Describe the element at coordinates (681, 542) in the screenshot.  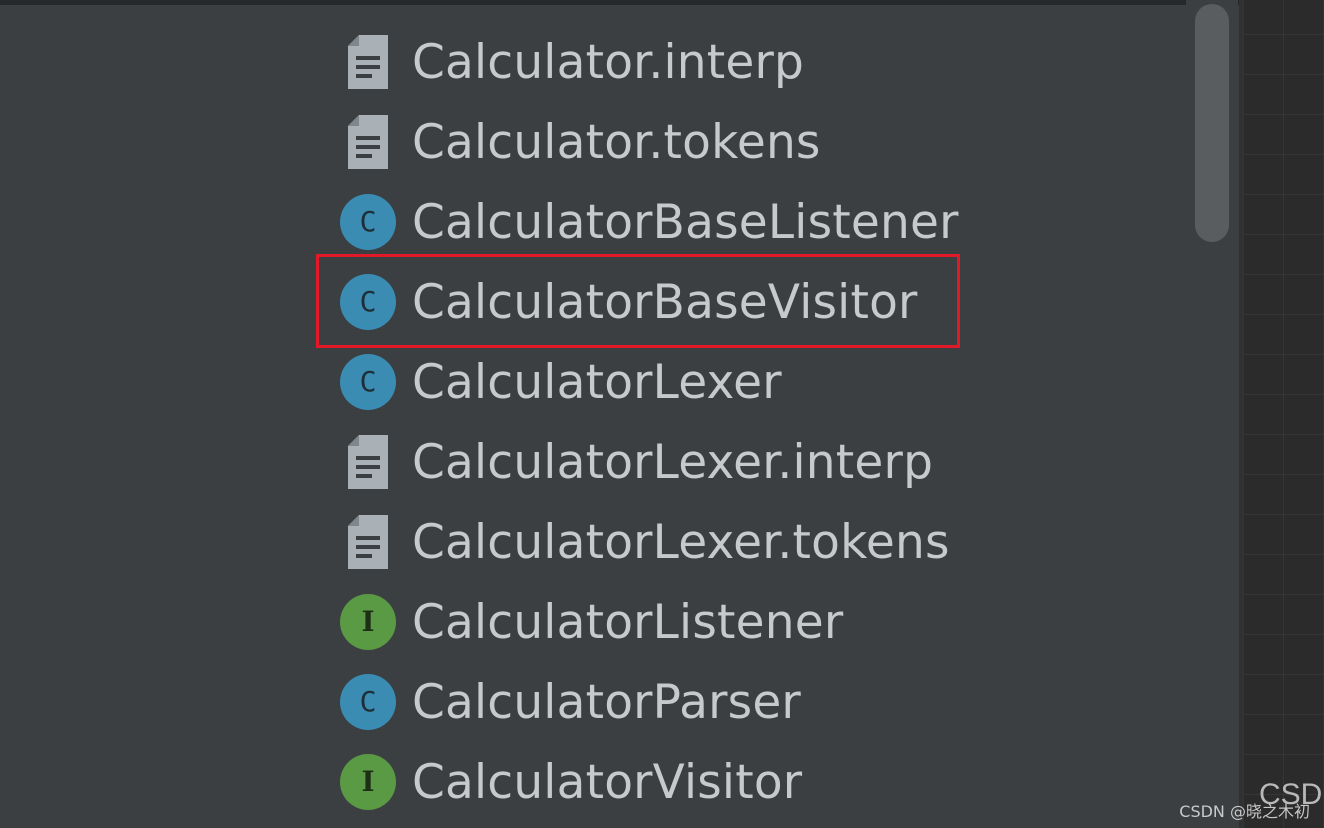
I see `tree-item-label: CalculatorLexer.tokens` at that location.